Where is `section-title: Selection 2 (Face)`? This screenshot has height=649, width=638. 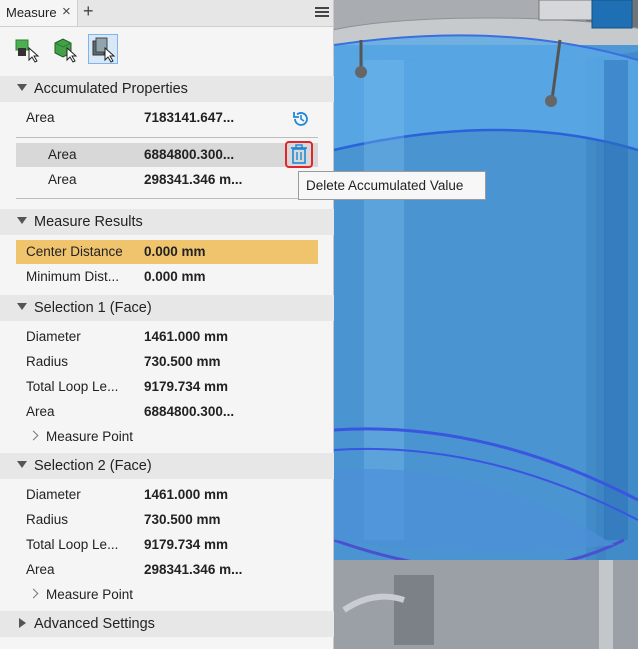
section-title: Selection 2 (Face) is located at coordinates (93, 466).